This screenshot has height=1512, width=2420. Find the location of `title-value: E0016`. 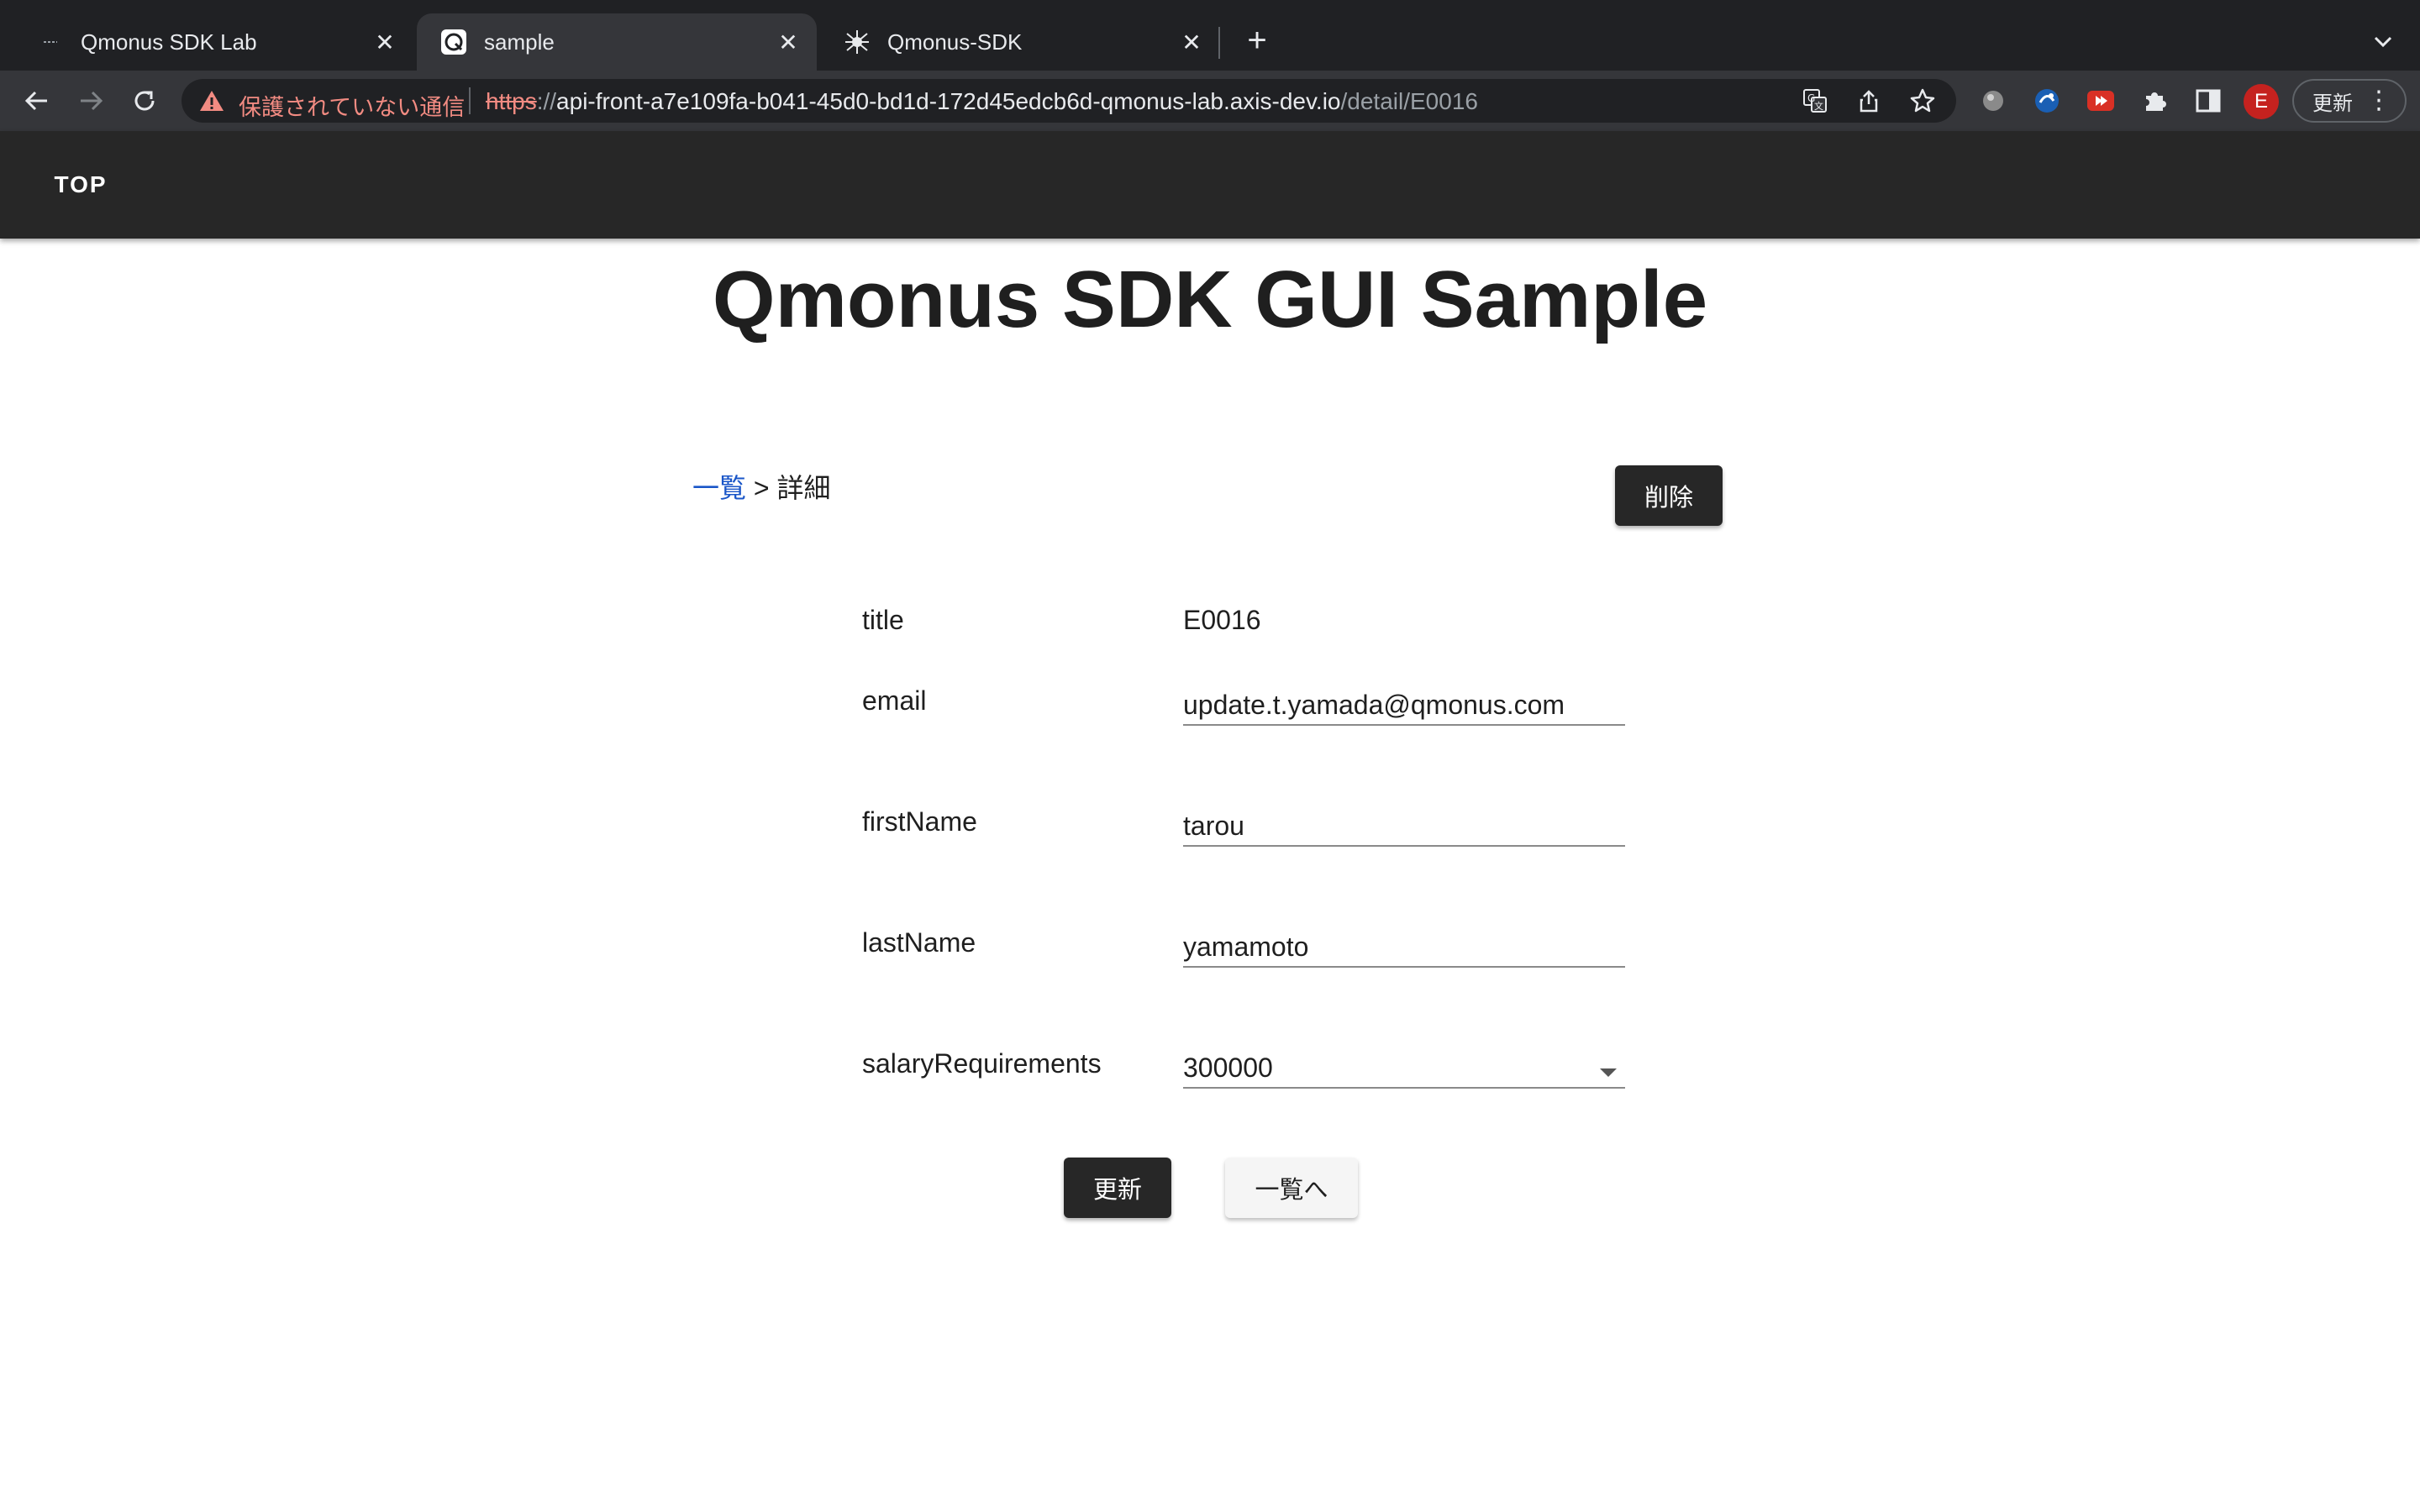

title-value: E0016 is located at coordinates (1222, 620).